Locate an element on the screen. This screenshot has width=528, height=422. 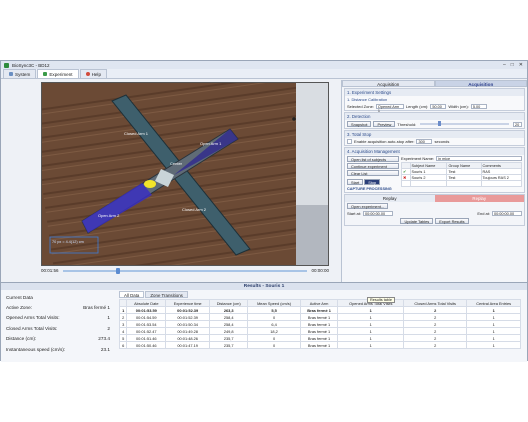
title-bar: BioSync3C - BD12 – □ ✕ is located at coordinates (264, 65).